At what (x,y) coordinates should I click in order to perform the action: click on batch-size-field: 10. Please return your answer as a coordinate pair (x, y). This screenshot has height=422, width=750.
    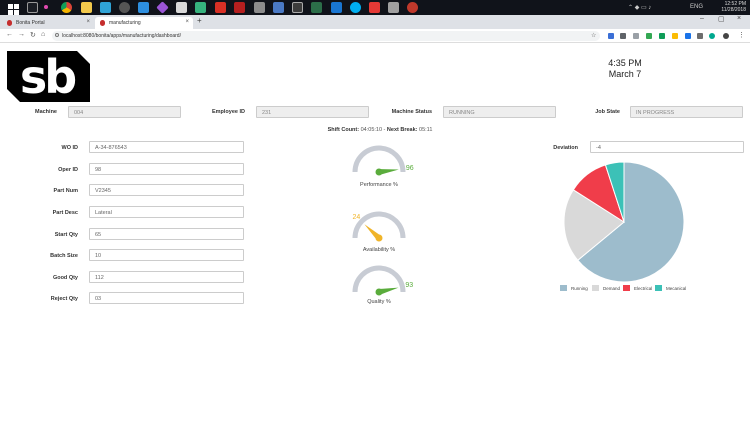
    Looking at the image, I should click on (166, 255).